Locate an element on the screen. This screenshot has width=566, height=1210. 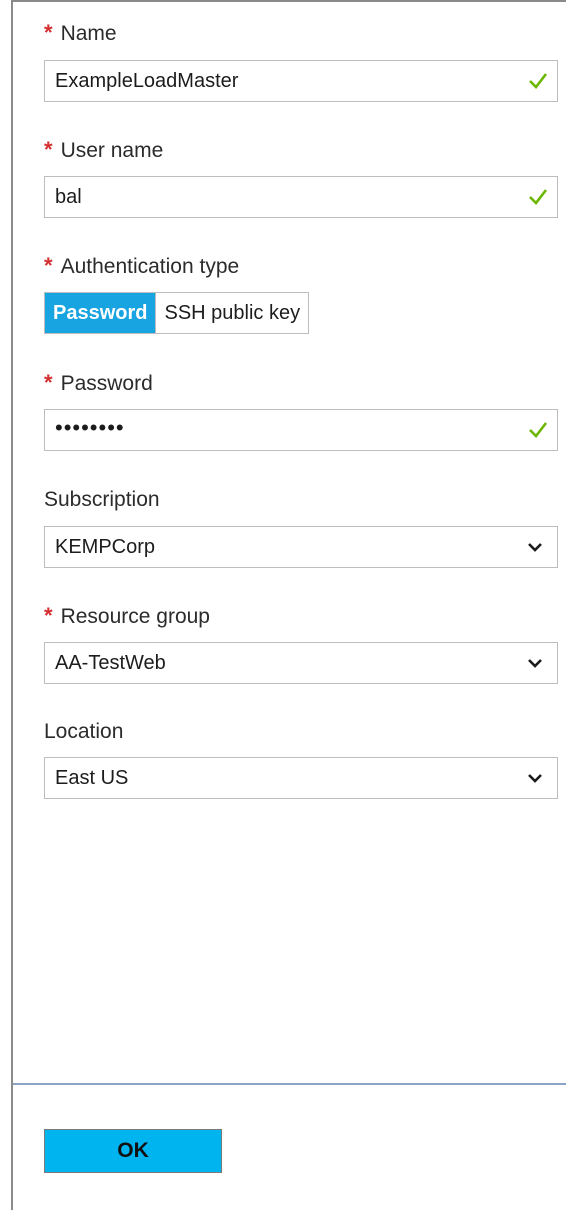
password-value: •••••••• is located at coordinates (90, 427).